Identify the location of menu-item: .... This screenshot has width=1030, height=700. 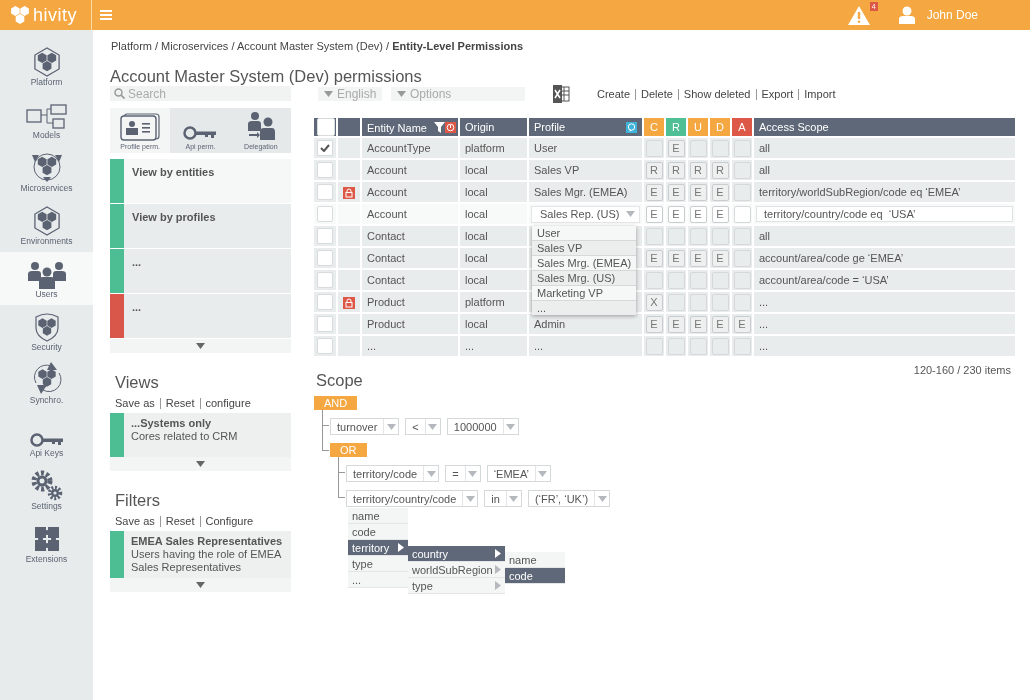
(584, 308).